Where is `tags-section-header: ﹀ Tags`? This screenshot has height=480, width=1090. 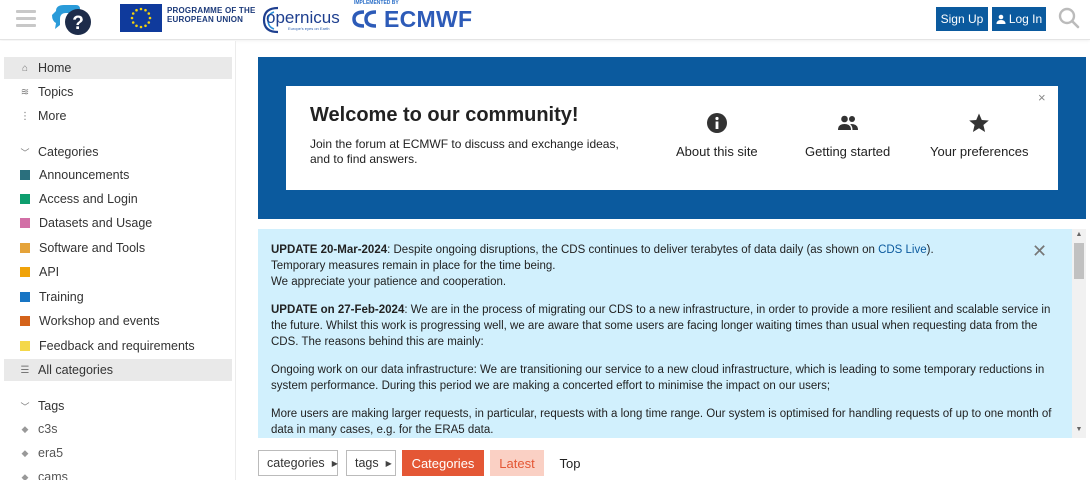 tags-section-header: ﹀ Tags is located at coordinates (118, 406).